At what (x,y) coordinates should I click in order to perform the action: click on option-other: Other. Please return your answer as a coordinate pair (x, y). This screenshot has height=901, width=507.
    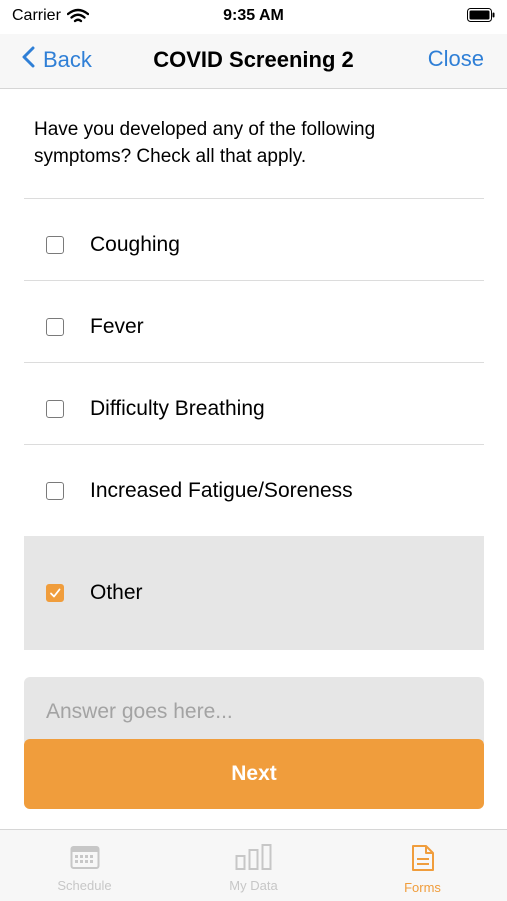
    Looking at the image, I should click on (254, 593).